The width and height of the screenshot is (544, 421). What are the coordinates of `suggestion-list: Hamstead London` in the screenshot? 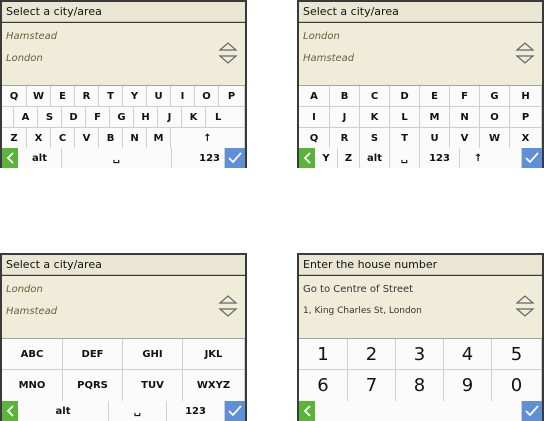 It's located at (123, 54).